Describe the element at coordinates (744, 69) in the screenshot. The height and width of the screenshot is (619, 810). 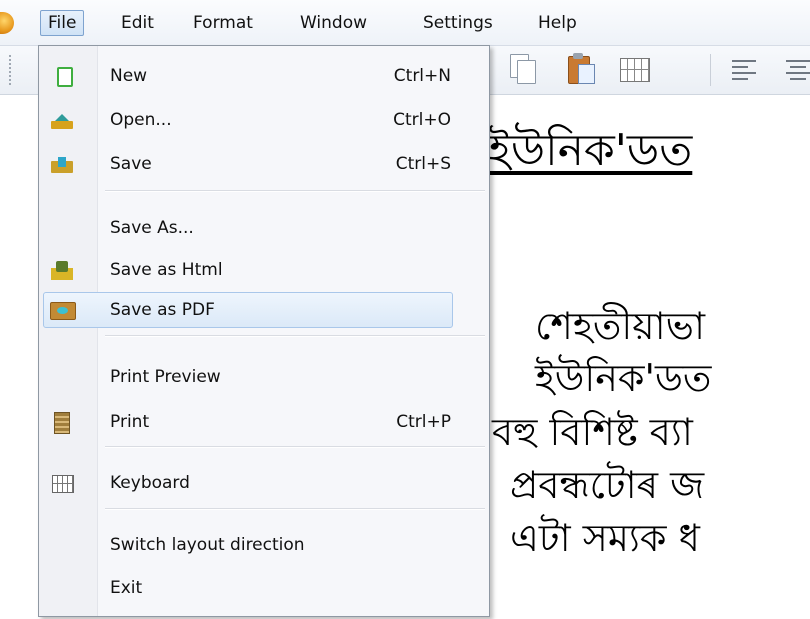
I see `align-left-icon` at that location.